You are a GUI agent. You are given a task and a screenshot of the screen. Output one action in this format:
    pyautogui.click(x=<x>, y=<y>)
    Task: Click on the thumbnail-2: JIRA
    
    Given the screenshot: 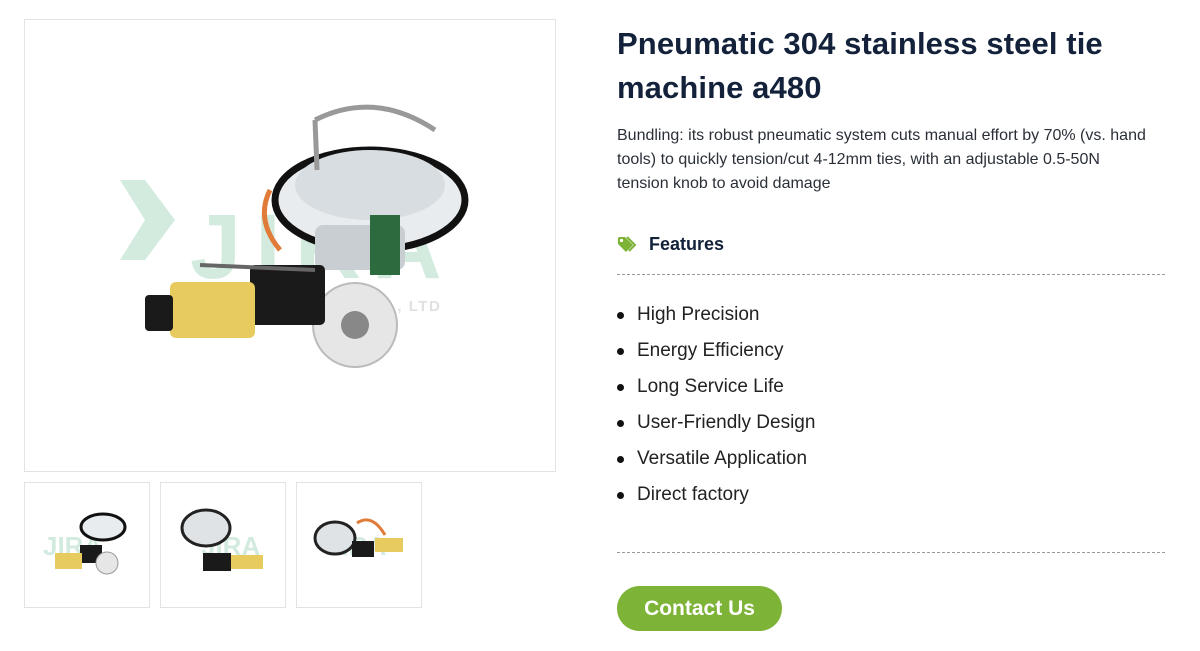 What is the action you would take?
    pyautogui.click(x=223, y=545)
    